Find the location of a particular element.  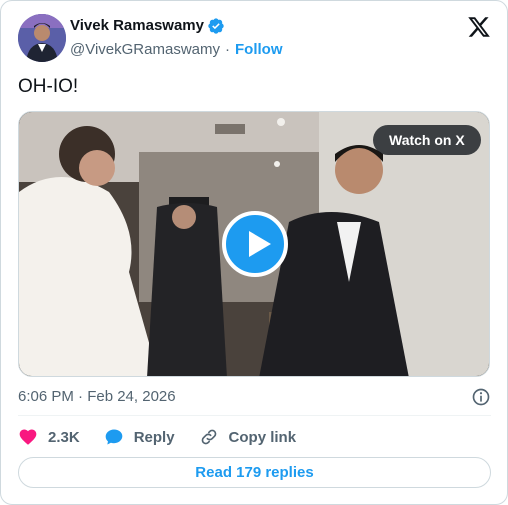

read-replies-button: Read 179 replies is located at coordinates (254, 472).